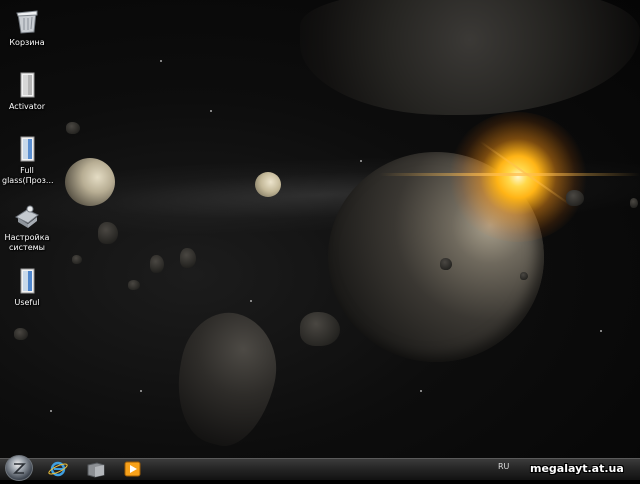 The width and height of the screenshot is (640, 484). Describe the element at coordinates (226, 379) in the screenshot. I see `asteroid-large` at that location.